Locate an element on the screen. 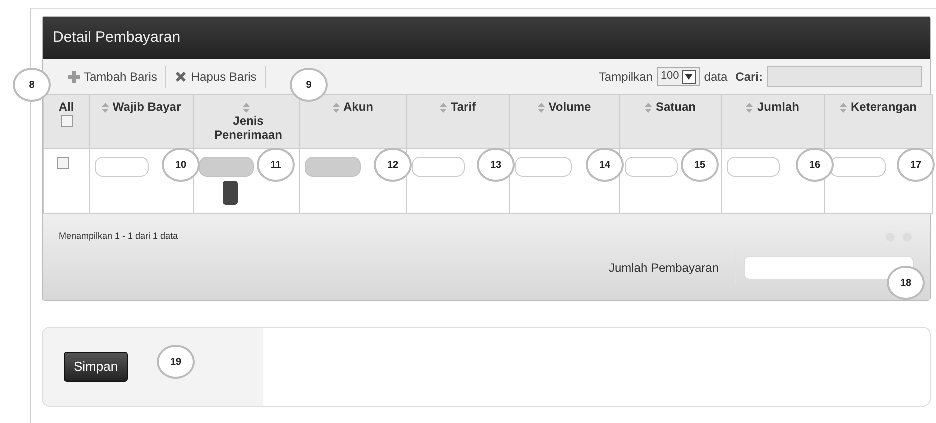  search-label: Cari: is located at coordinates (749, 77).